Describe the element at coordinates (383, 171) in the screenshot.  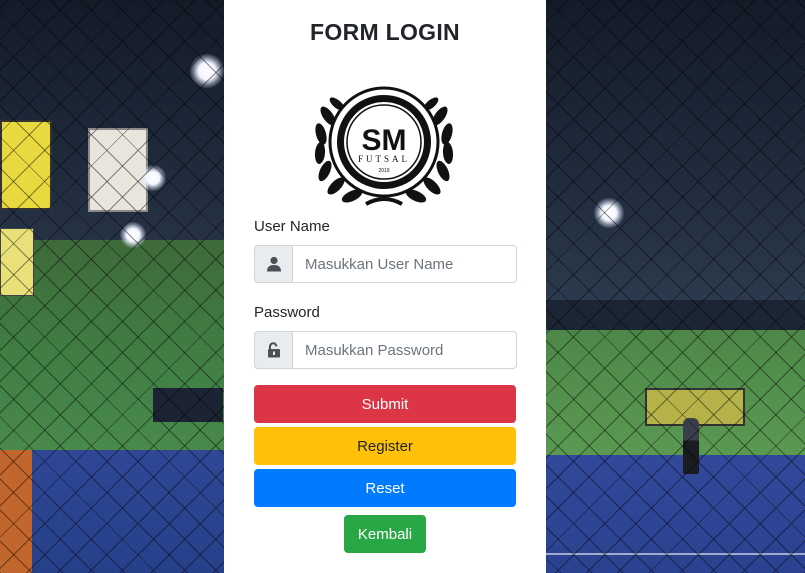
I see `logo-year: 2019` at that location.